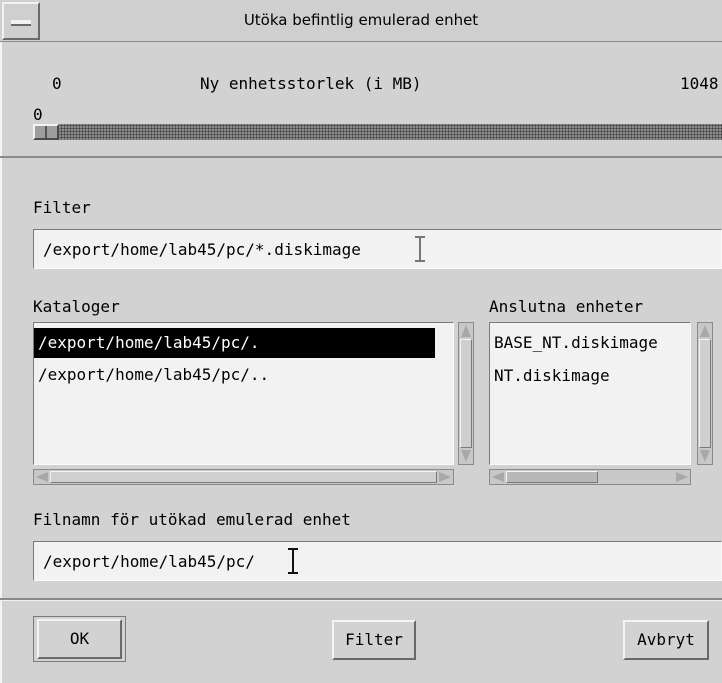 This screenshot has width=722, height=683. Describe the element at coordinates (699, 83) in the screenshot. I see `scale-max-label: 1048` at that location.